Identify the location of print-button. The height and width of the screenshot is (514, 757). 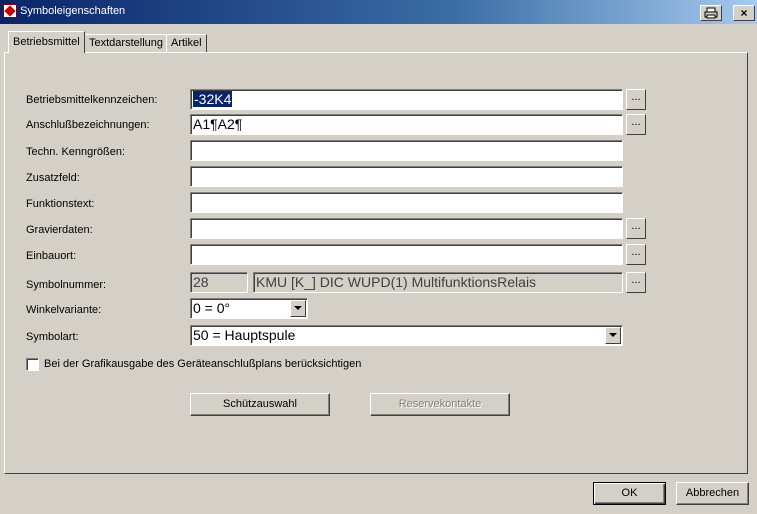
(711, 13).